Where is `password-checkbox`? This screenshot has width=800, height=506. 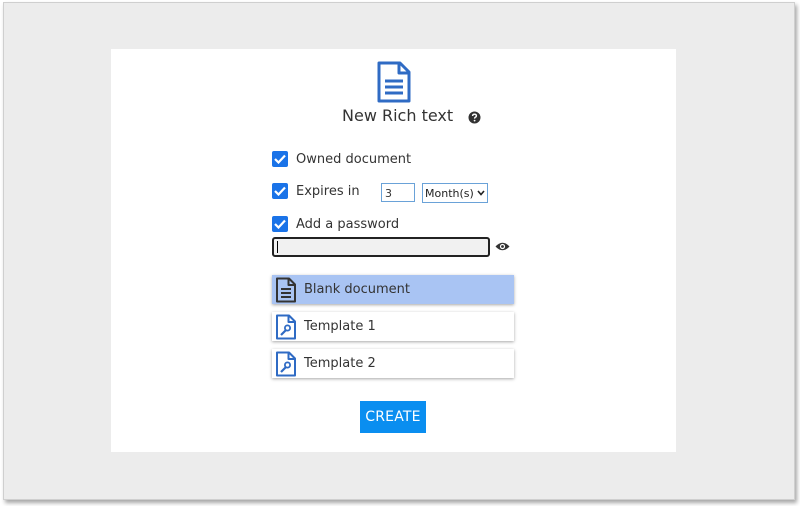 password-checkbox is located at coordinates (280, 224).